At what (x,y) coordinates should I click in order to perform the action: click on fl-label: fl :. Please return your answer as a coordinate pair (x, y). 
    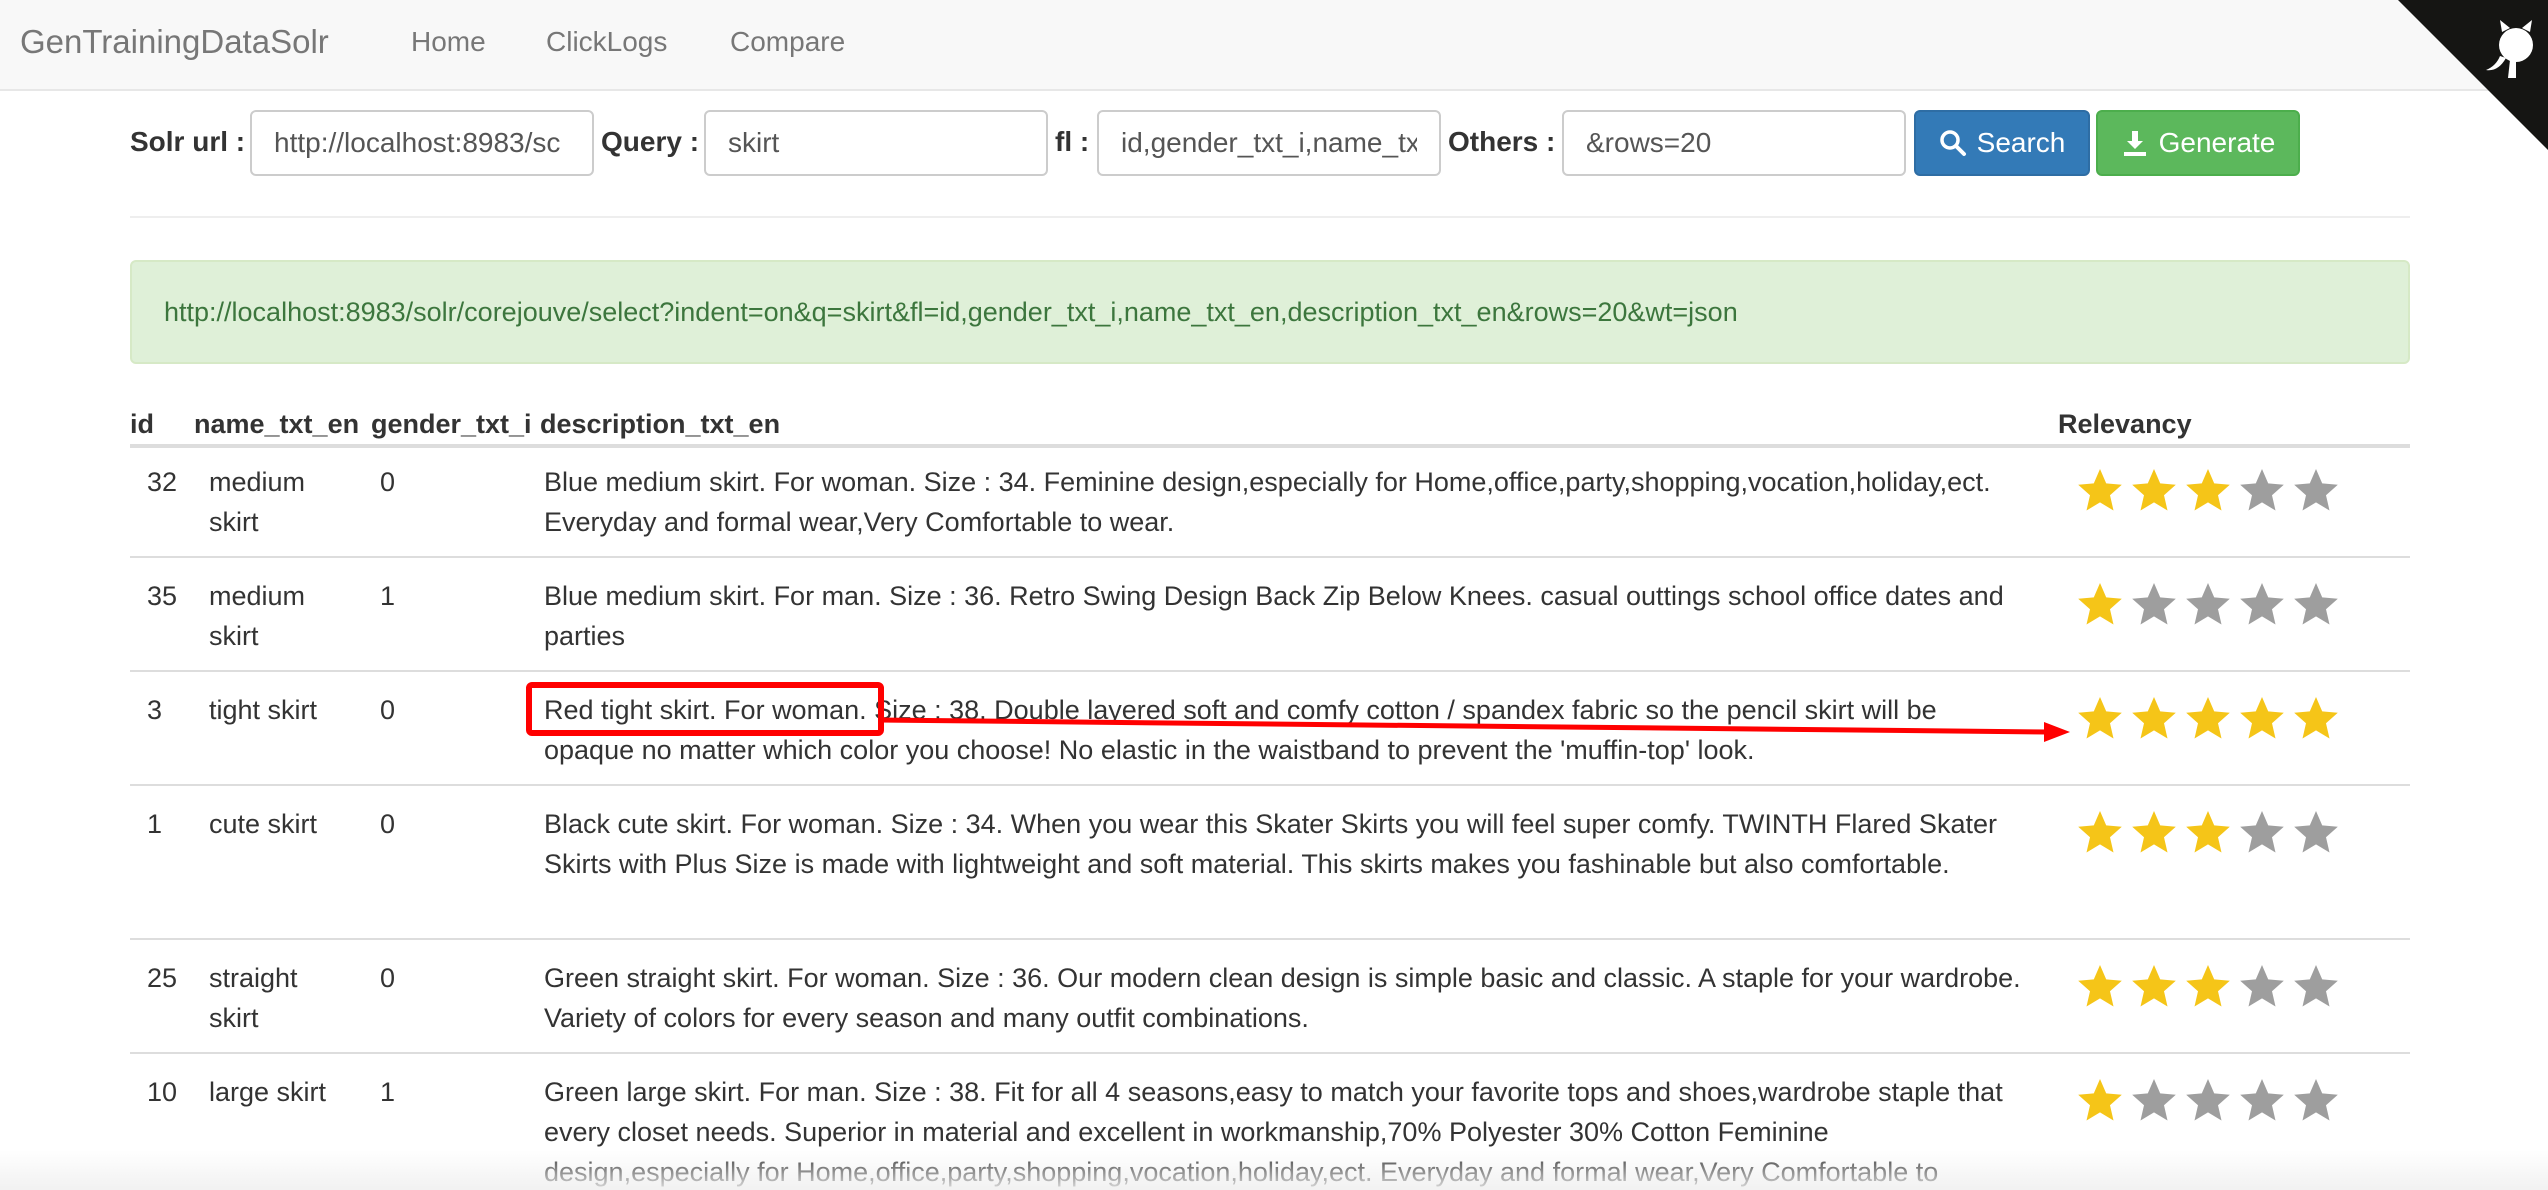
    Looking at the image, I should click on (1072, 141).